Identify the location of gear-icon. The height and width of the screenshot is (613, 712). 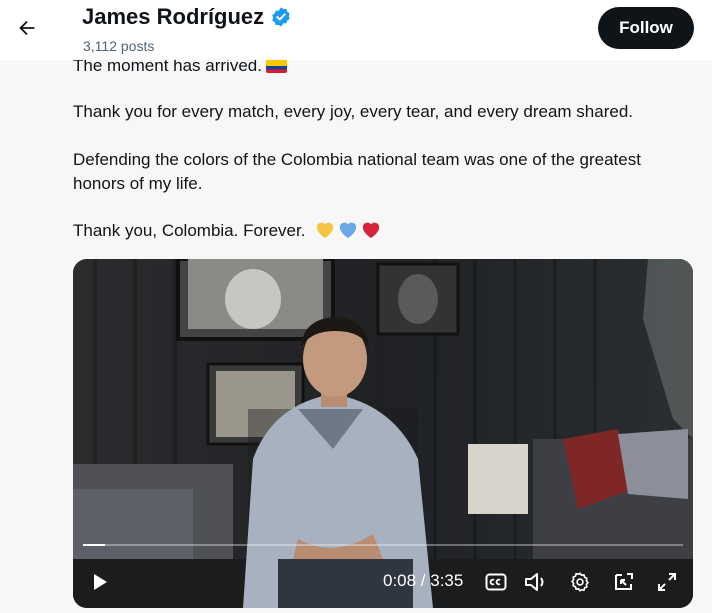
(580, 582).